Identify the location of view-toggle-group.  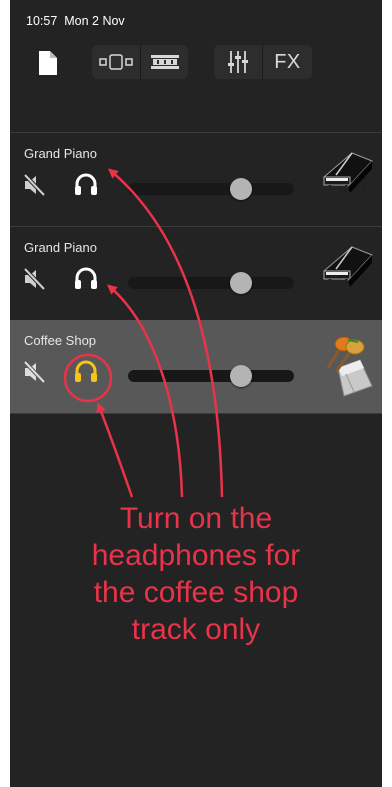
(140, 62).